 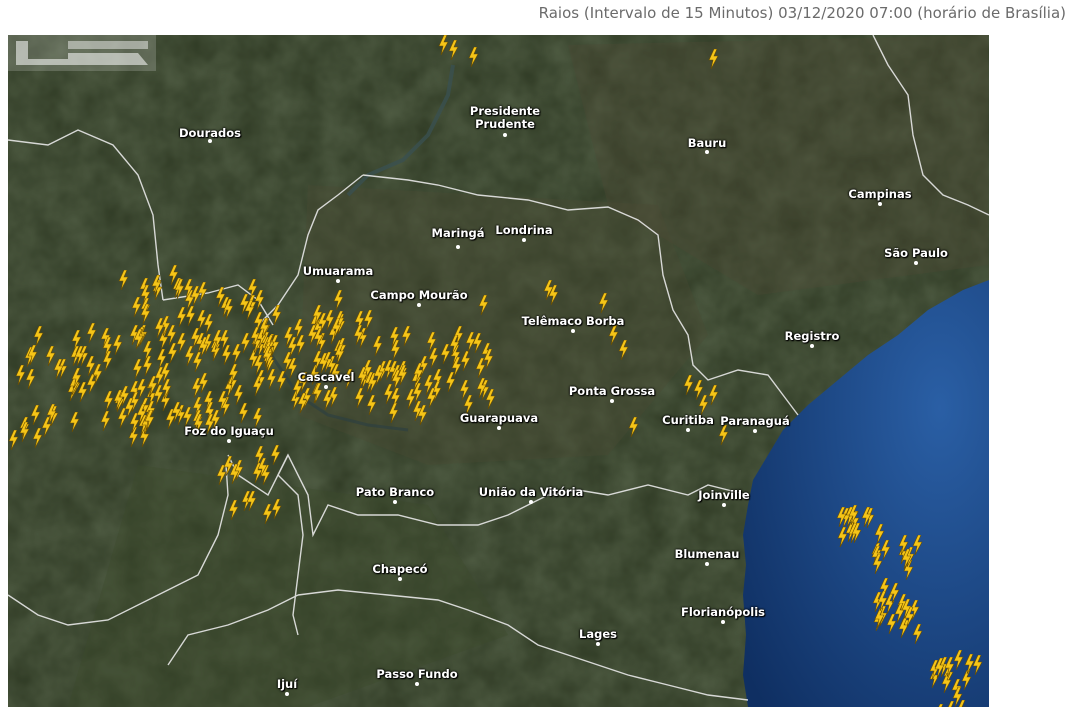 I want to click on city-label-registro: Registro, so click(x=812, y=336).